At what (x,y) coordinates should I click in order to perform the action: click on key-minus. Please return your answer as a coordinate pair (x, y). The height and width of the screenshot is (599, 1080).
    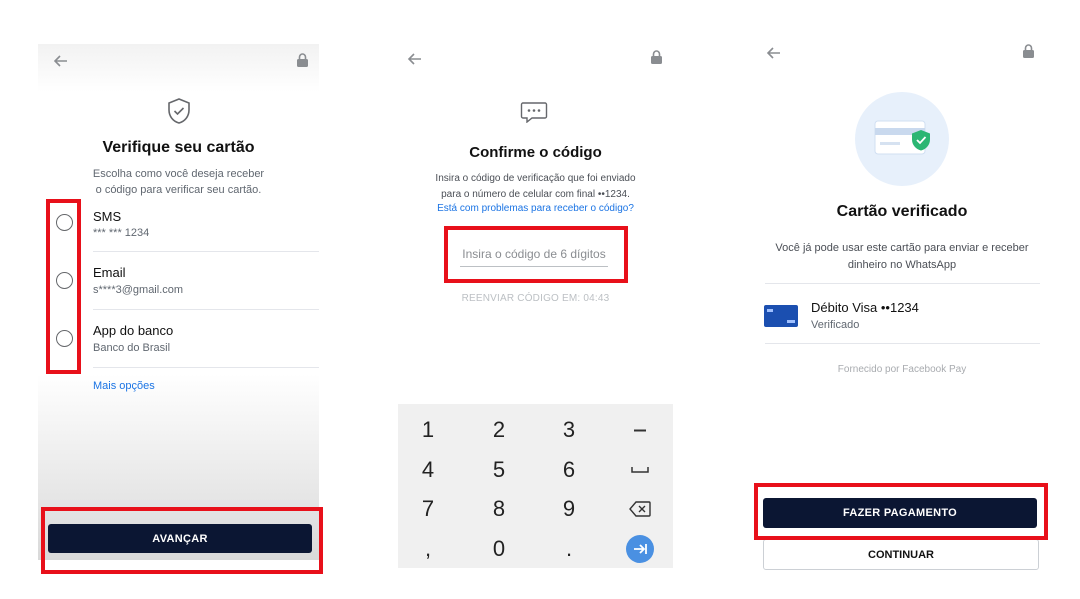
    Looking at the image, I should click on (640, 430).